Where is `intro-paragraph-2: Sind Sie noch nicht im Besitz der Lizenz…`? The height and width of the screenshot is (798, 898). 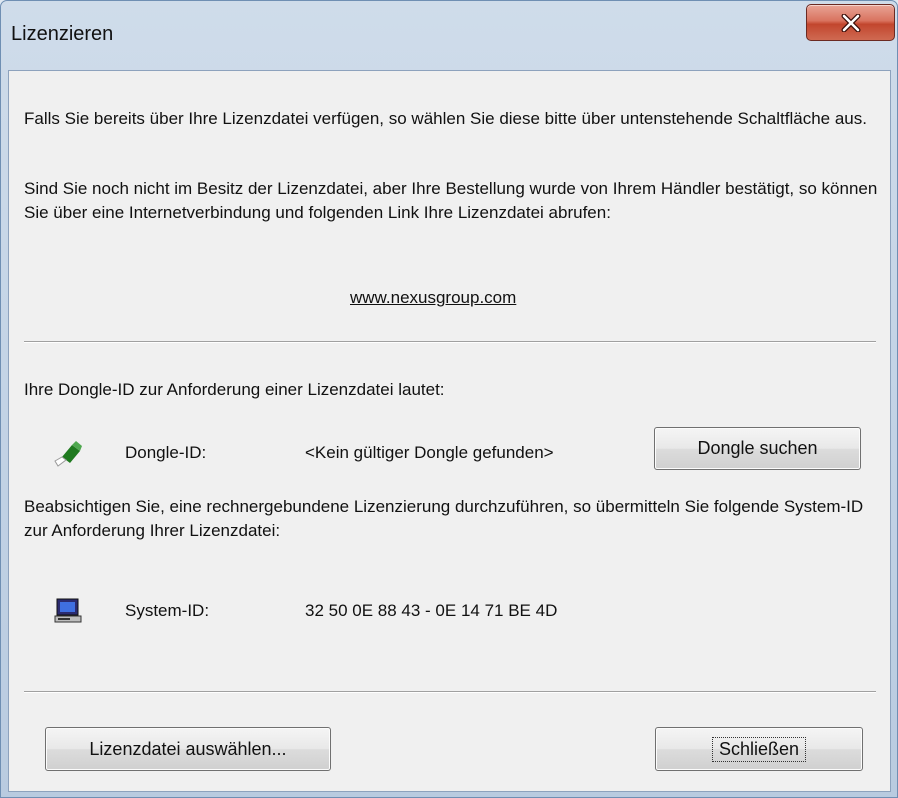 intro-paragraph-2: Sind Sie noch nicht im Besitz der Lizenz… is located at coordinates (451, 200).